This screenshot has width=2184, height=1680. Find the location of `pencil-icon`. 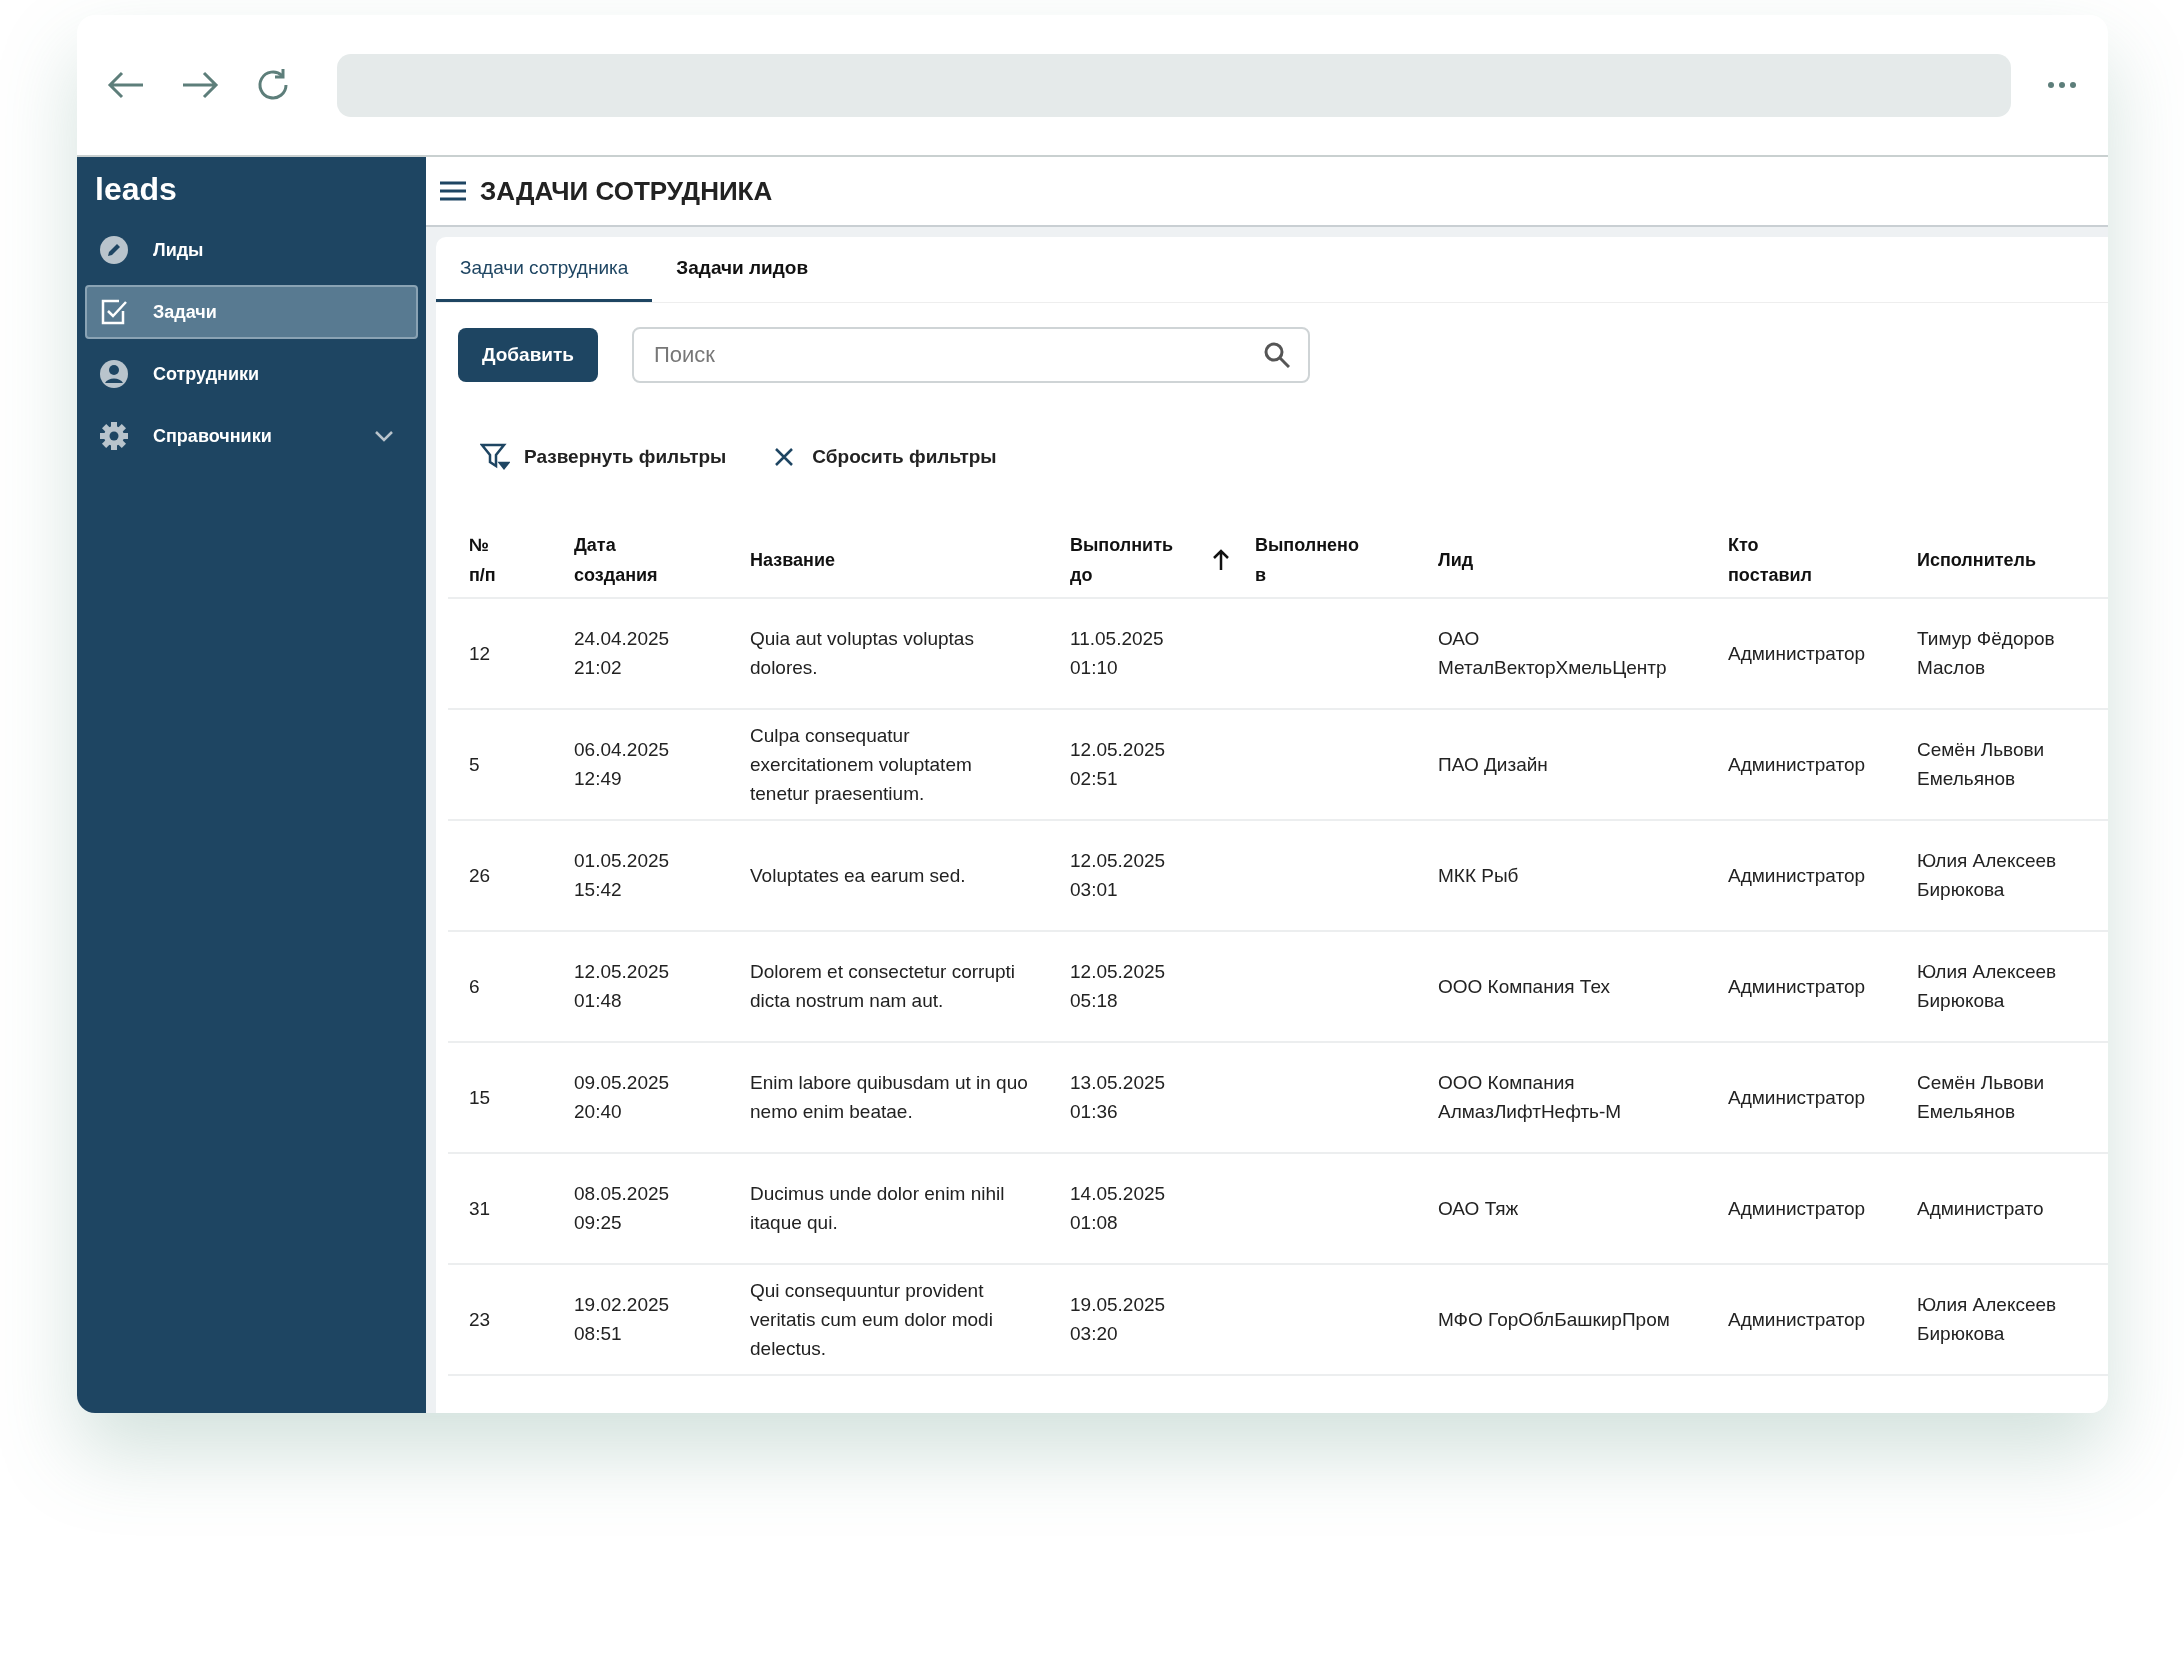

pencil-icon is located at coordinates (114, 250).